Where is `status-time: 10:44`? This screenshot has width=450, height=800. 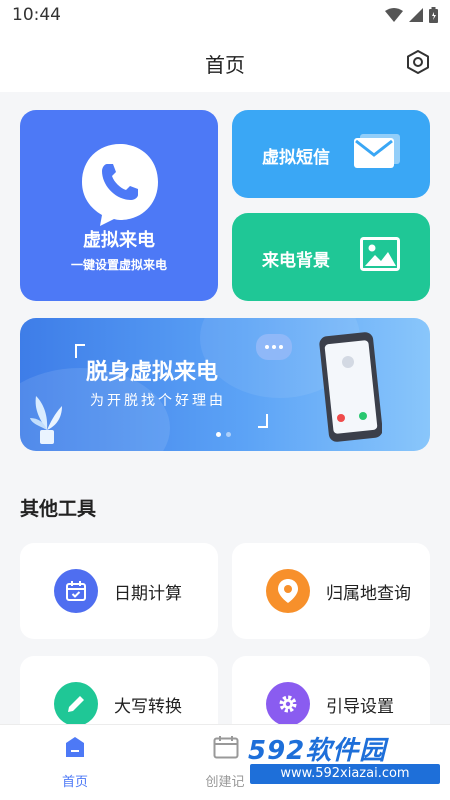 status-time: 10:44 is located at coordinates (36, 15).